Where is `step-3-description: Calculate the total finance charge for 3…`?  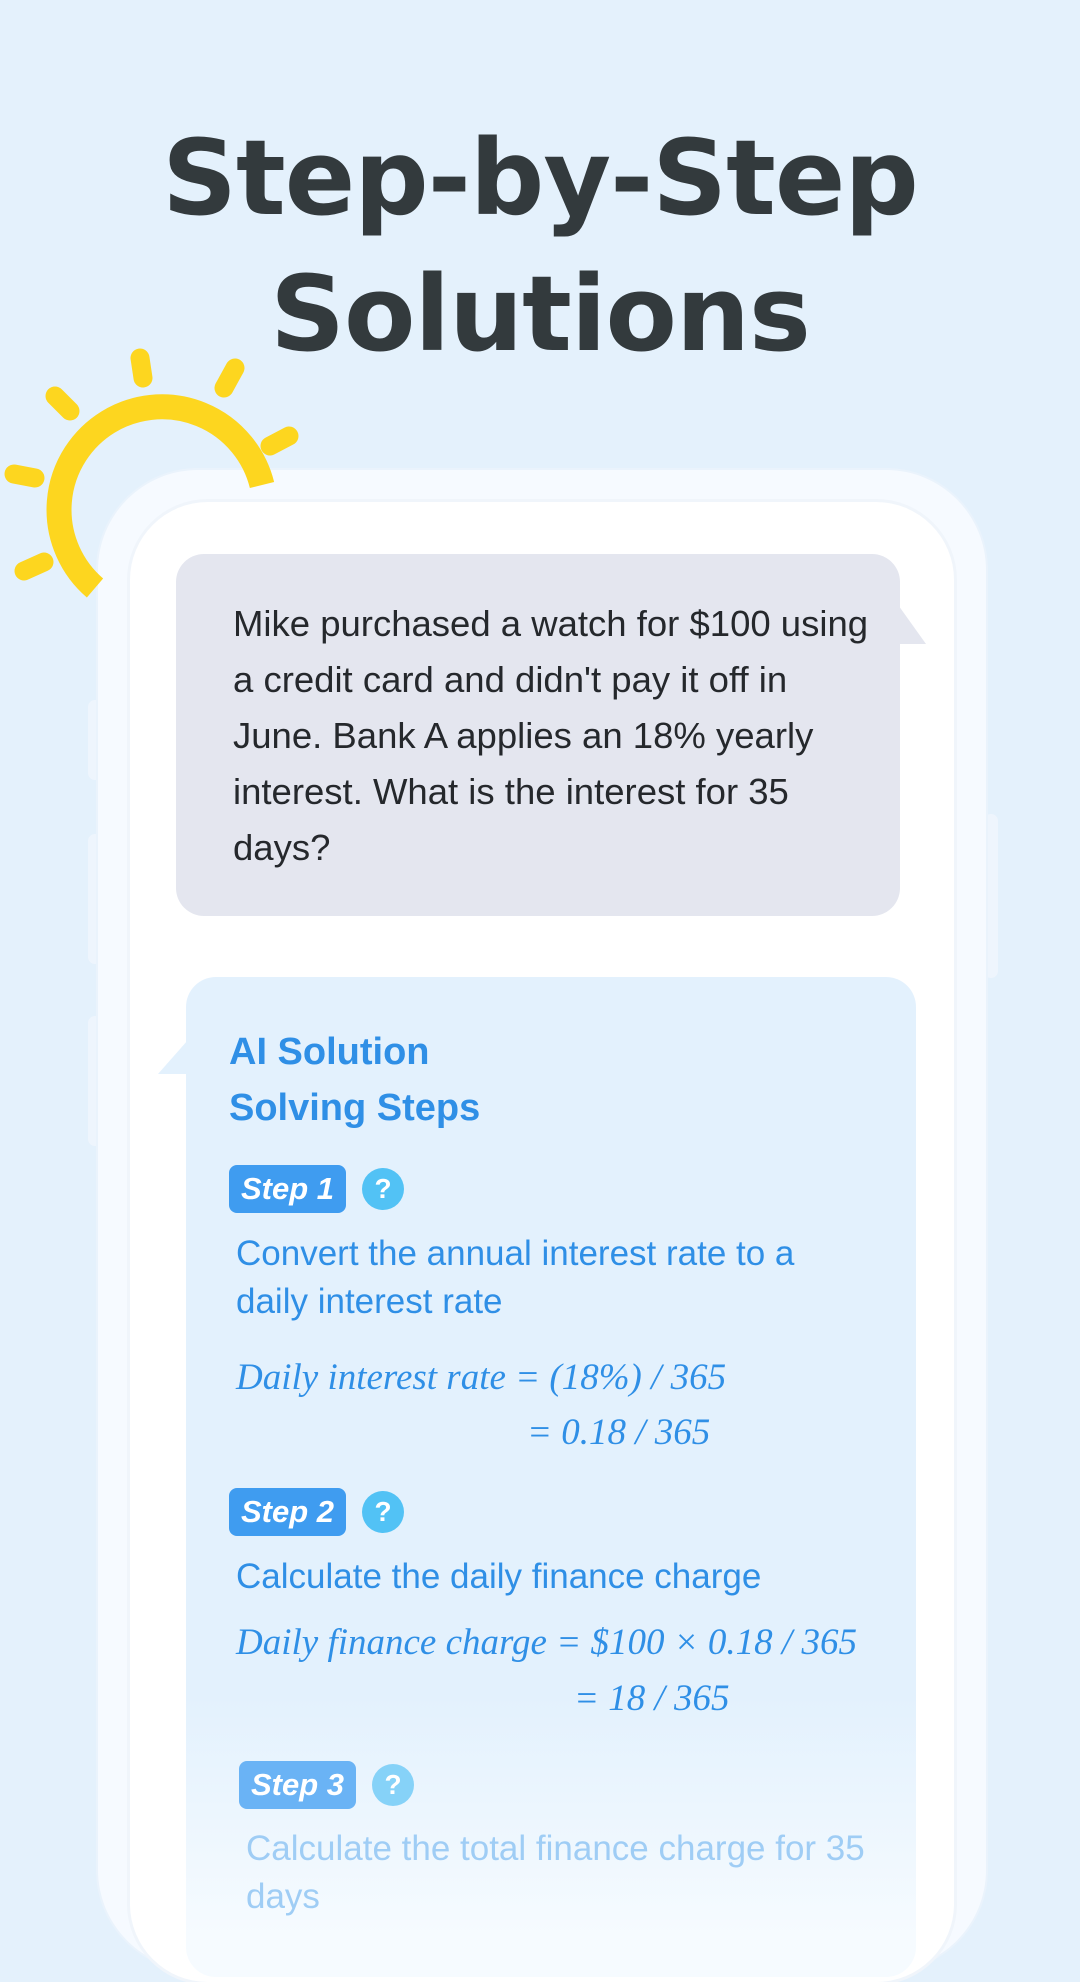
step-3-description: Calculate the total finance charge for 3… is located at coordinates (555, 1872).